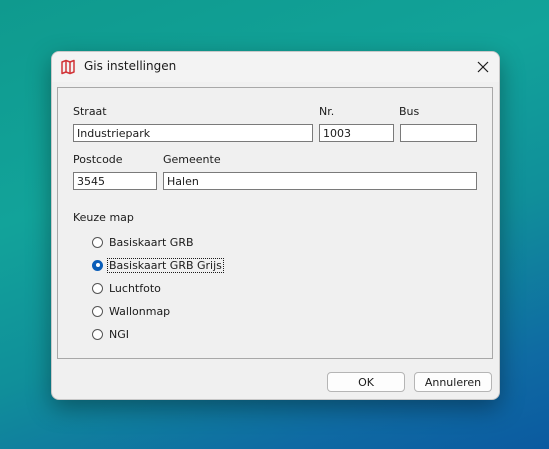  I want to click on bus-label: Bus, so click(409, 111).